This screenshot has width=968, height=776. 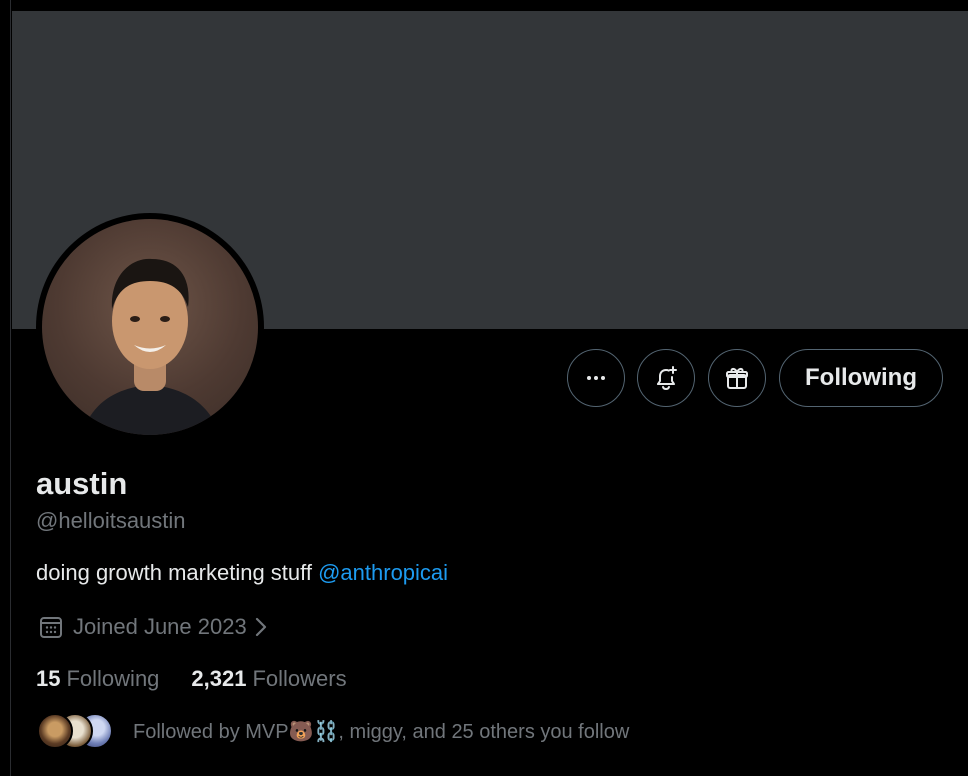 What do you see at coordinates (260, 627) in the screenshot?
I see `chevron-right-icon` at bounding box center [260, 627].